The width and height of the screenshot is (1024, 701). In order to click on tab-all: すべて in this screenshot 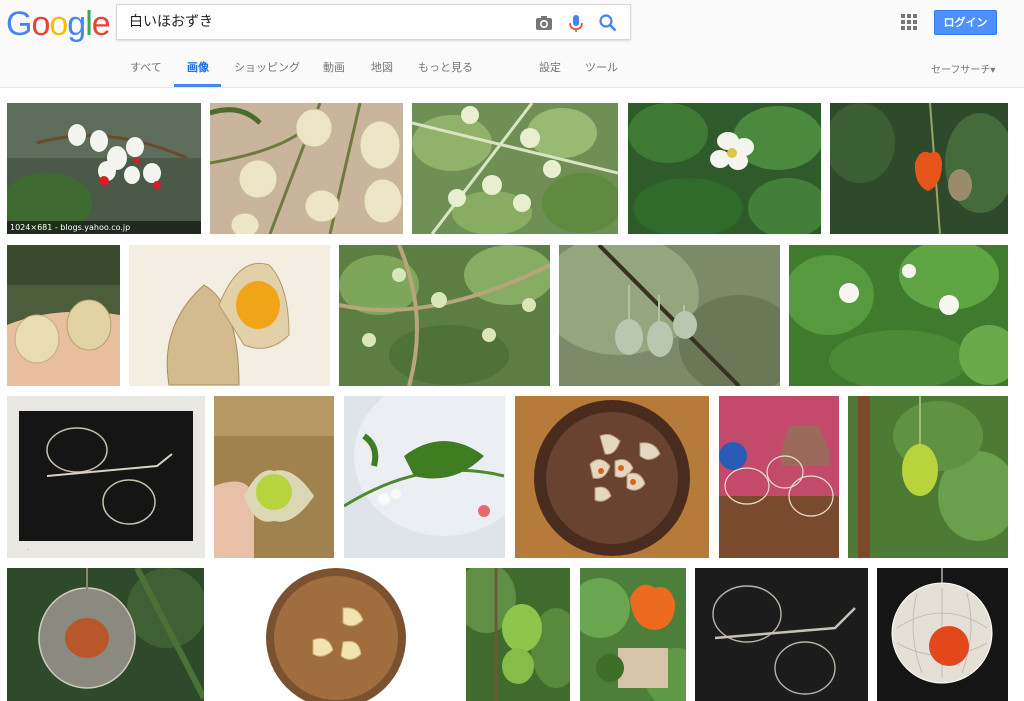, I will do `click(146, 67)`.